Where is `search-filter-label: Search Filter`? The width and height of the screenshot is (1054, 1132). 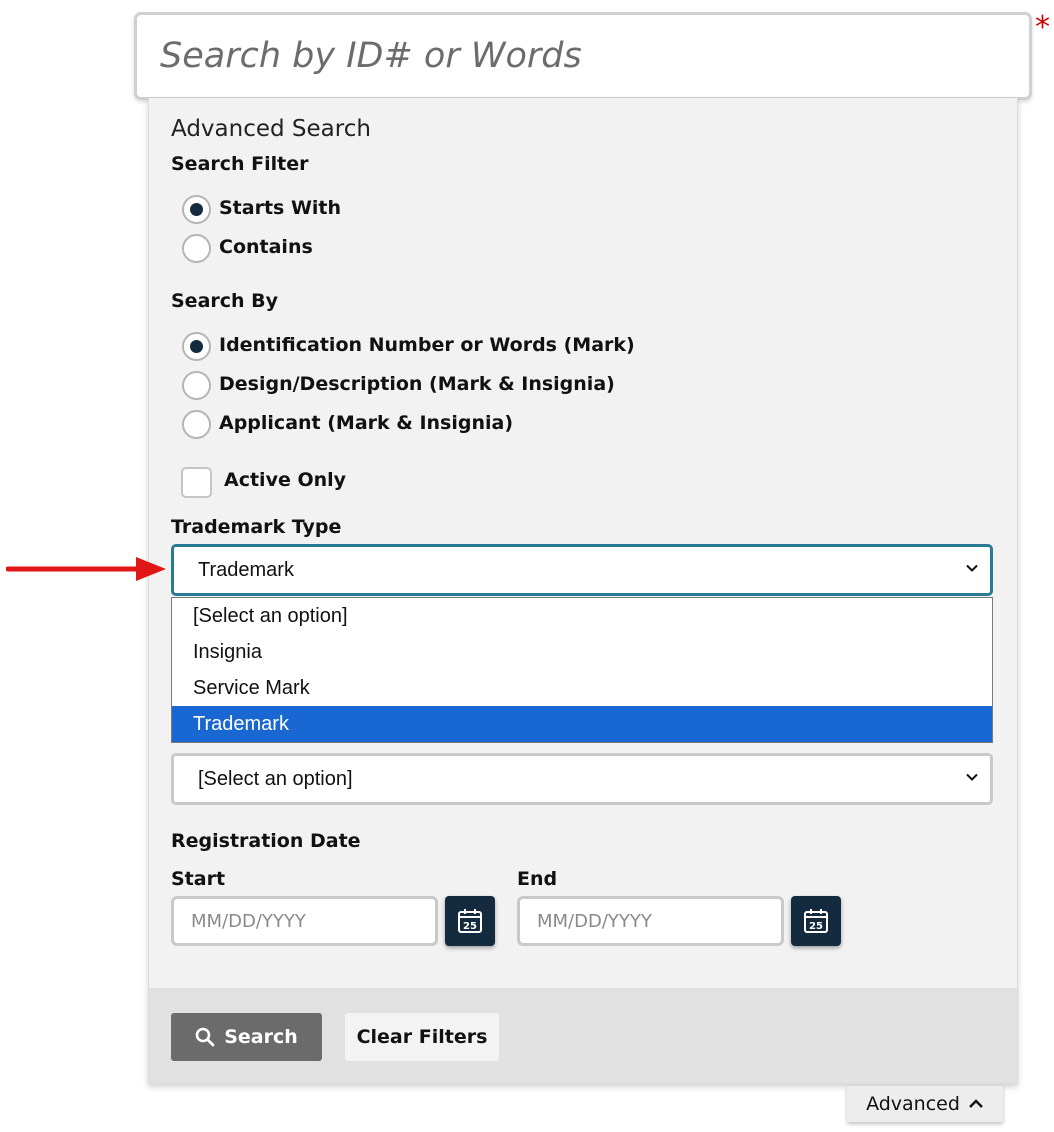 search-filter-label: Search Filter is located at coordinates (240, 164).